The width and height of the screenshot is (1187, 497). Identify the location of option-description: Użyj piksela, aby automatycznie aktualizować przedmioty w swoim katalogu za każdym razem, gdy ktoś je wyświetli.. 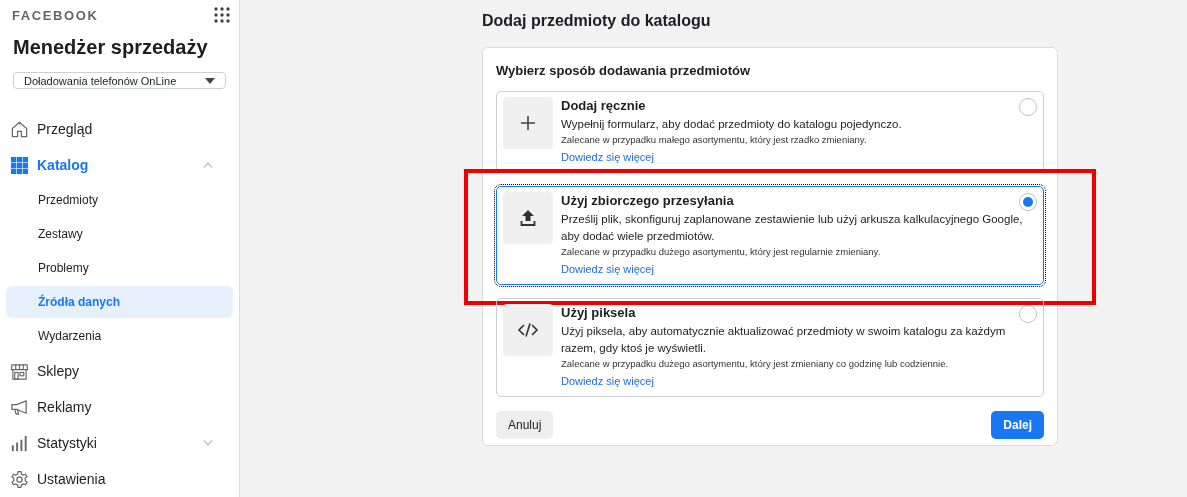
(784, 340).